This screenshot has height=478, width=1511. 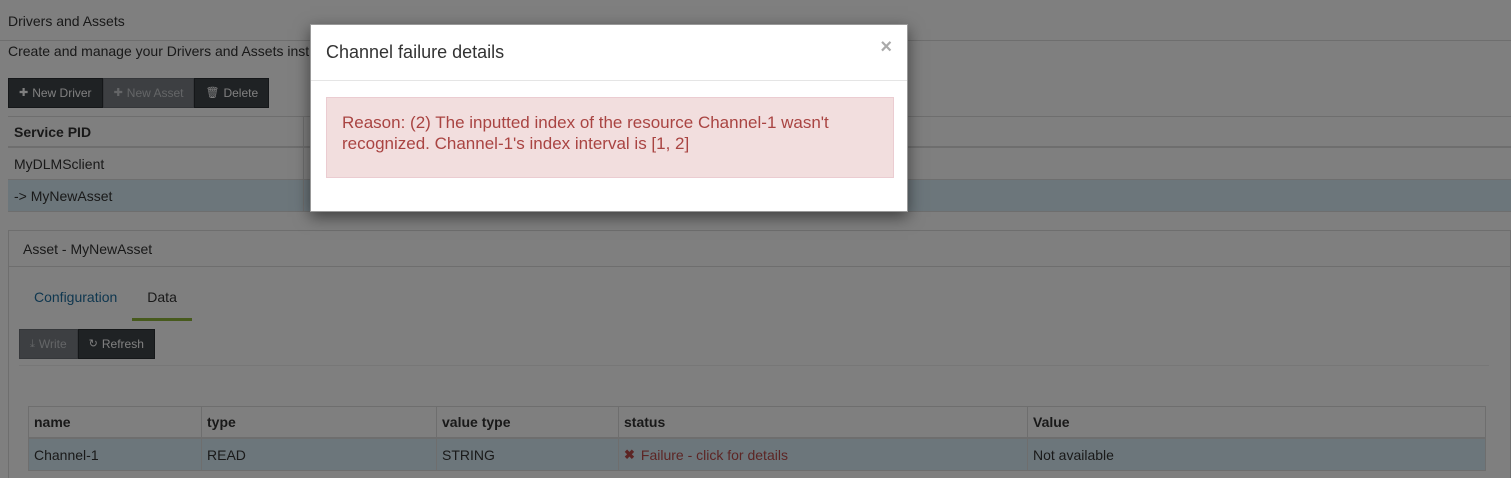 What do you see at coordinates (886, 47) in the screenshot?
I see `close-icon: ×` at bounding box center [886, 47].